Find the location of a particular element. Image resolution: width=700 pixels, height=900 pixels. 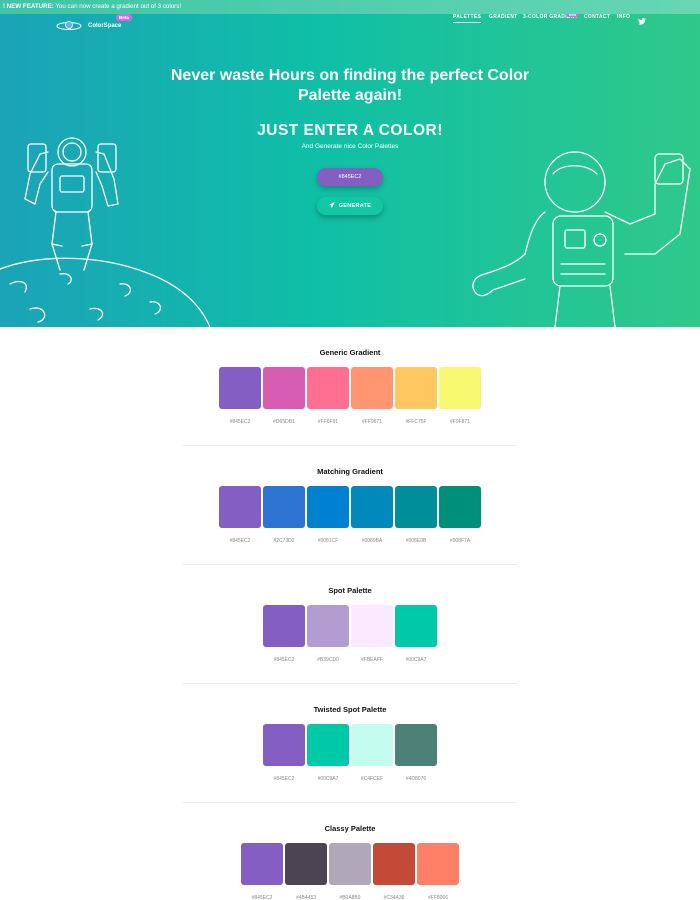

generate-button: GENERATE is located at coordinates (350, 206).